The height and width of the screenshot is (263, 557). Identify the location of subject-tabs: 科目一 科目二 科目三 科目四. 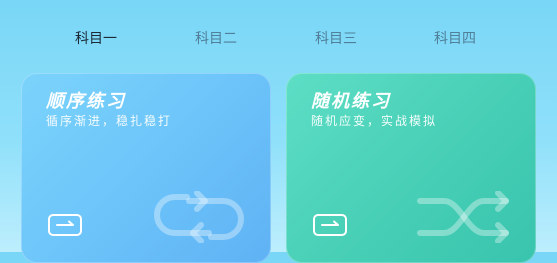
(278, 40).